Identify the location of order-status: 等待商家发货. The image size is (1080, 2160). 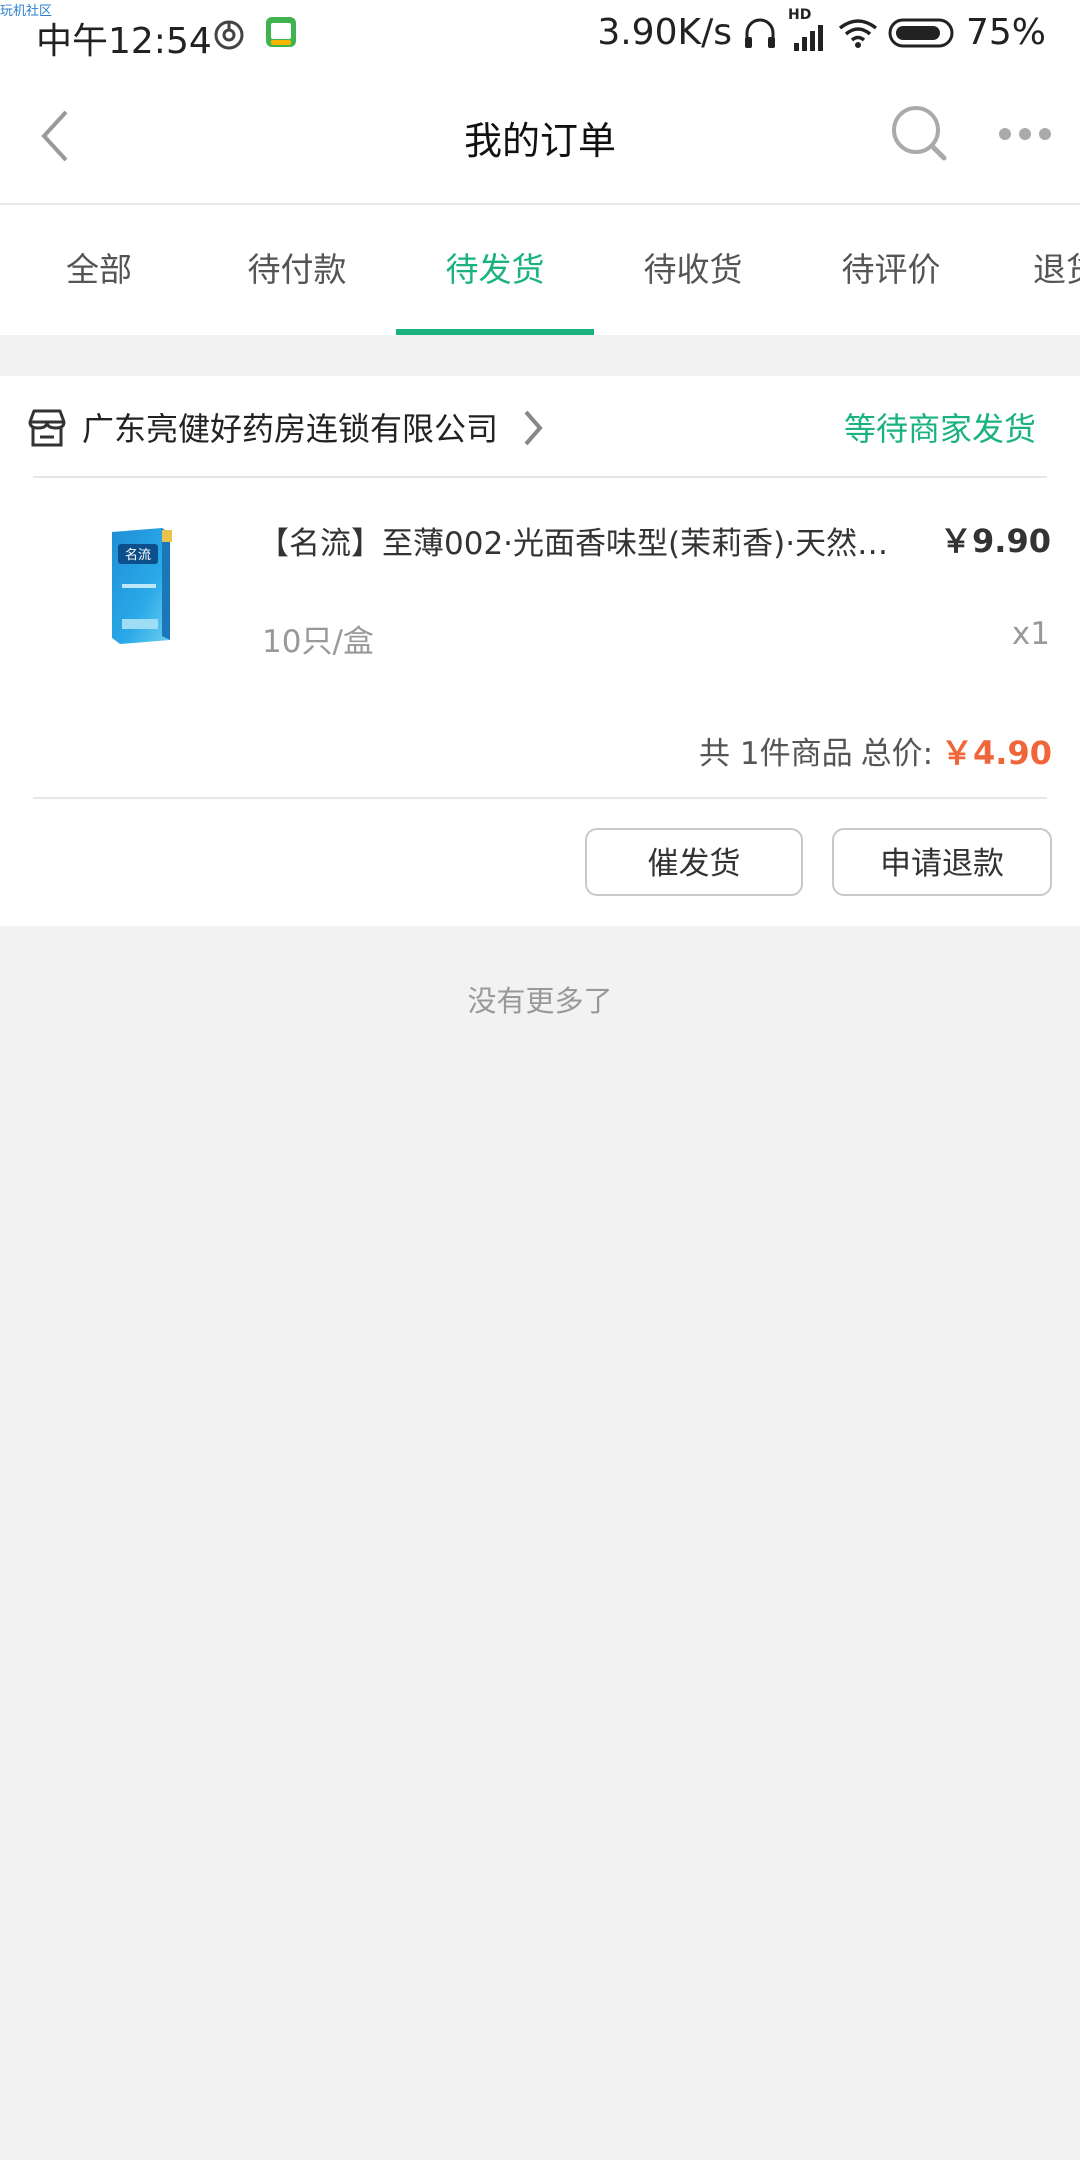
(939, 429).